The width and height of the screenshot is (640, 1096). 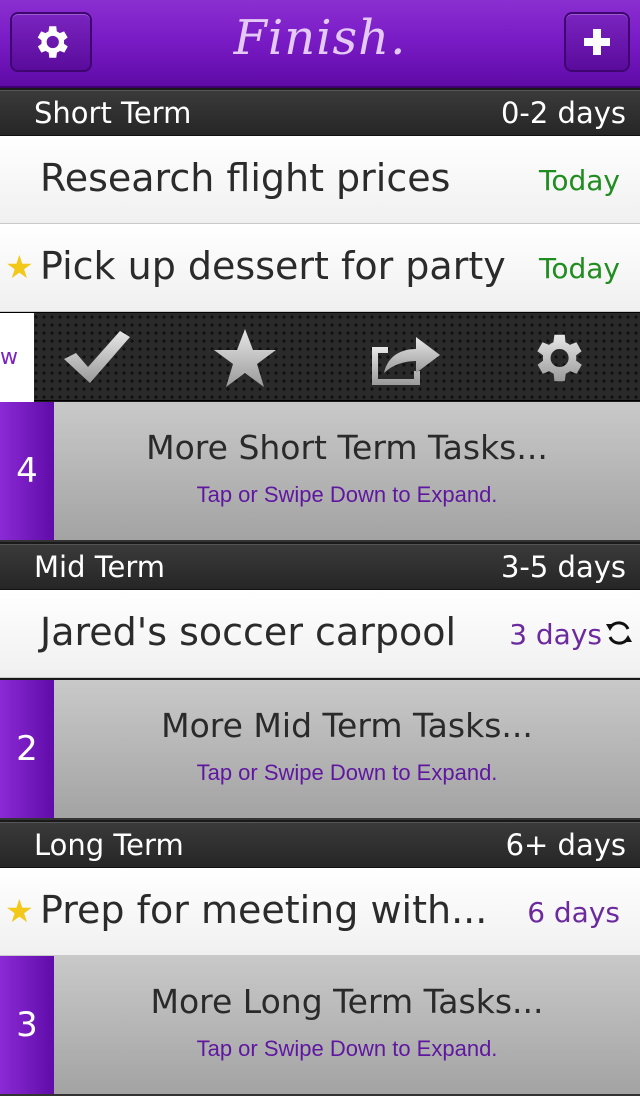 I want to click on task-row: Research flight prices Today, so click(x=320, y=180).